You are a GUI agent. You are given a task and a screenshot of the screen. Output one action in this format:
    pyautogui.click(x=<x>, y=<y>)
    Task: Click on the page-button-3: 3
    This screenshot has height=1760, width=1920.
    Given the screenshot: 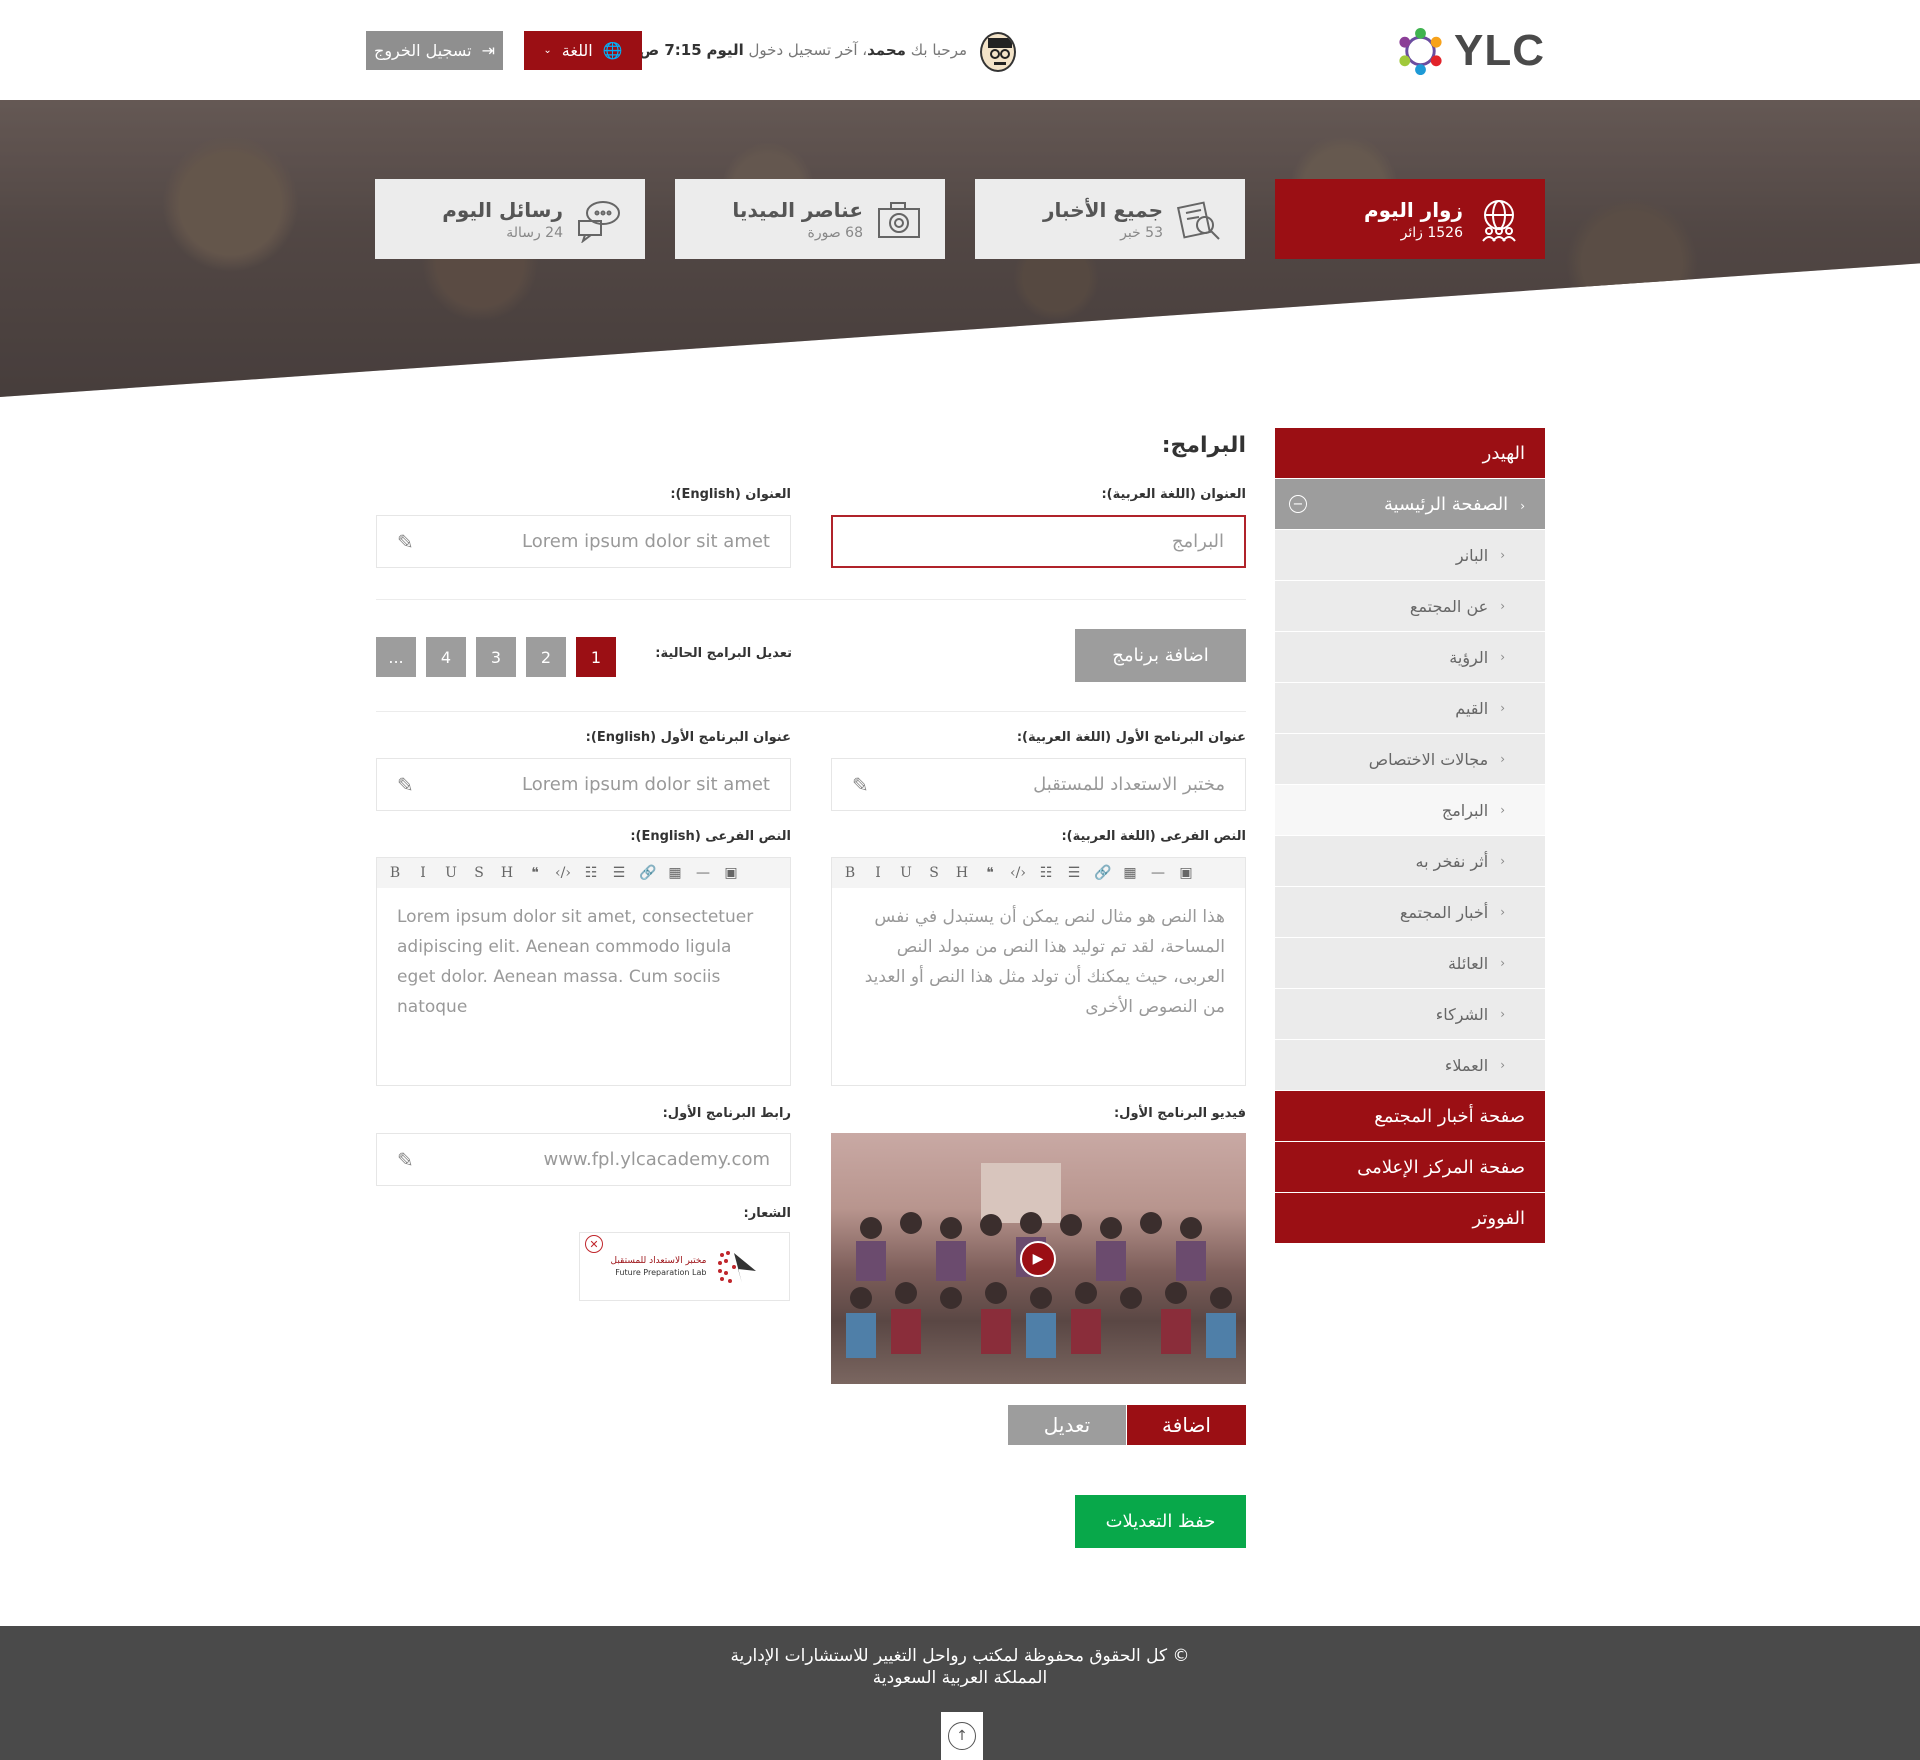 What is the action you would take?
    pyautogui.click(x=496, y=657)
    